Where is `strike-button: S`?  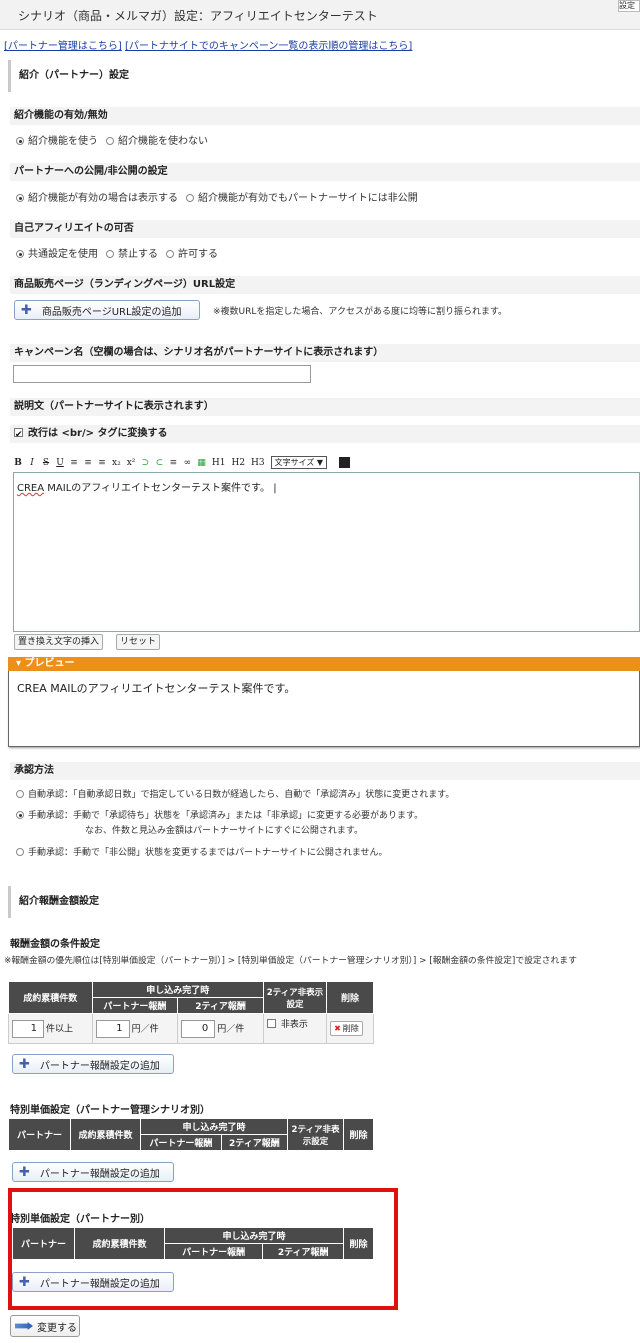
strike-button: S is located at coordinates (46, 463).